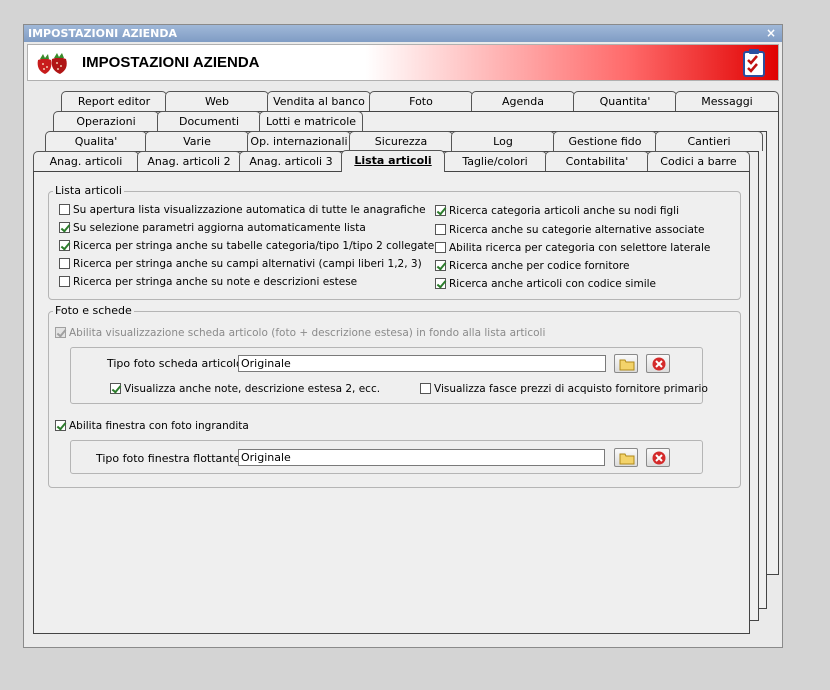 Image resolution: width=830 pixels, height=690 pixels. Describe the element at coordinates (96, 141) in the screenshot. I see `tab-qualita: Qualita'` at that location.